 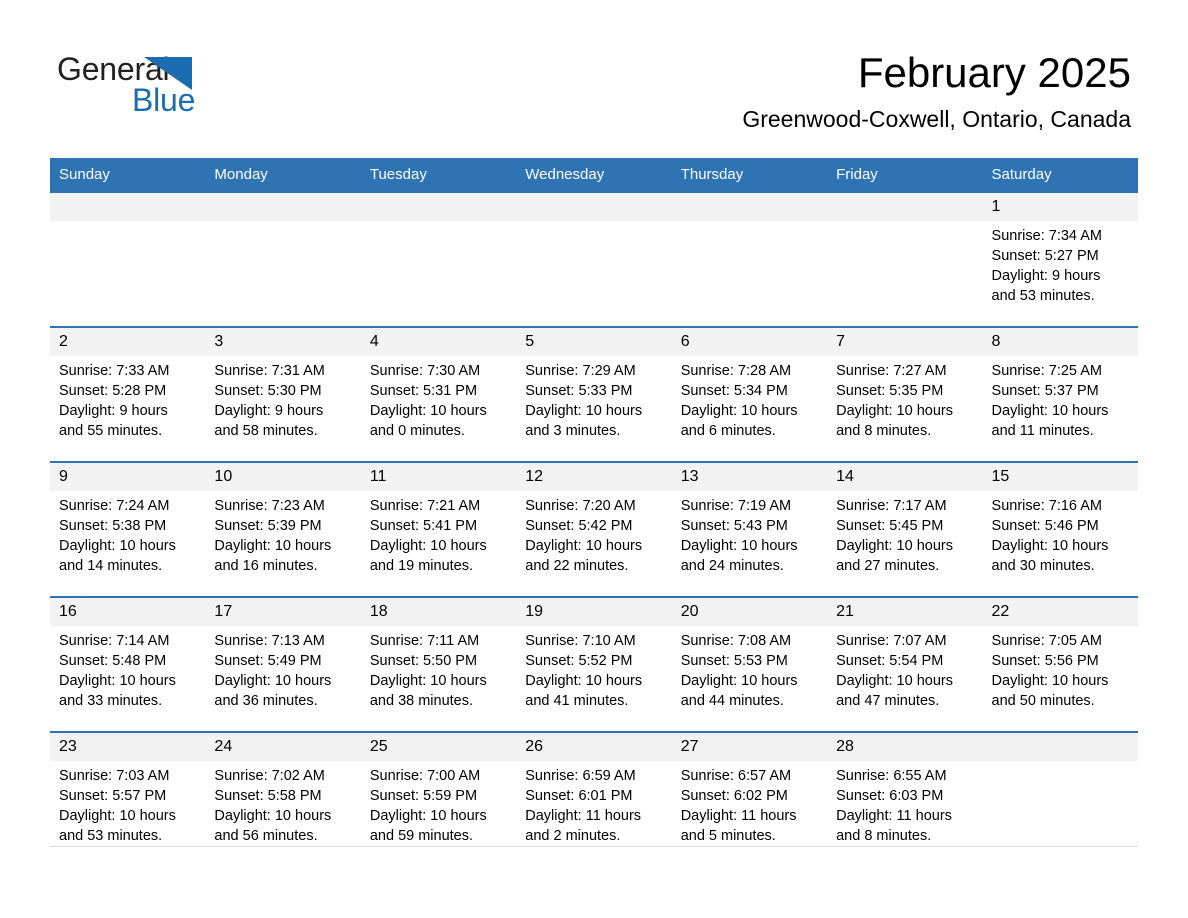 What do you see at coordinates (283, 477) in the screenshot?
I see `day-number: 10` at bounding box center [283, 477].